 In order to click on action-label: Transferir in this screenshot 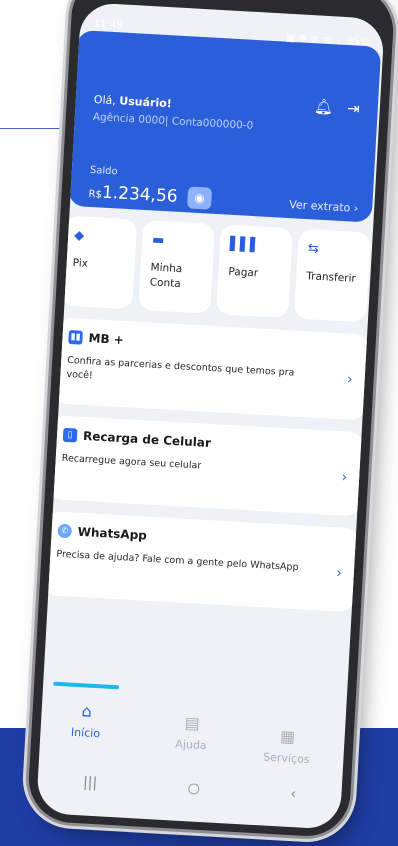, I will do `click(331, 277)`.